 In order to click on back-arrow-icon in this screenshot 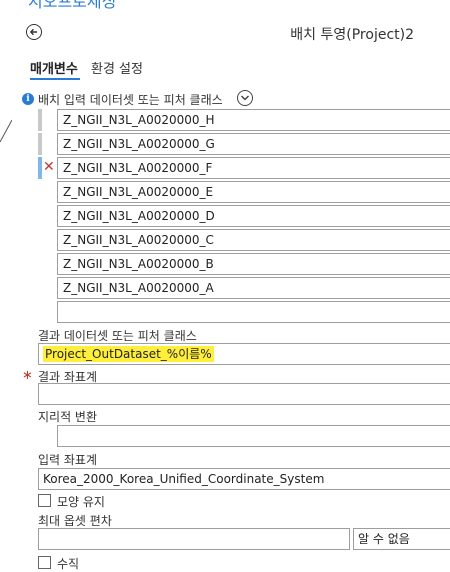, I will do `click(33, 32)`.